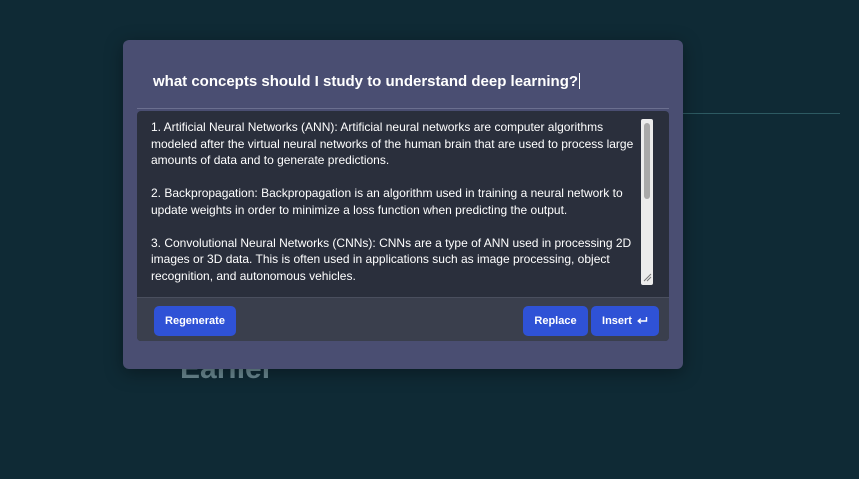 This screenshot has width=859, height=479. Describe the element at coordinates (580, 81) in the screenshot. I see `text-caret` at that location.